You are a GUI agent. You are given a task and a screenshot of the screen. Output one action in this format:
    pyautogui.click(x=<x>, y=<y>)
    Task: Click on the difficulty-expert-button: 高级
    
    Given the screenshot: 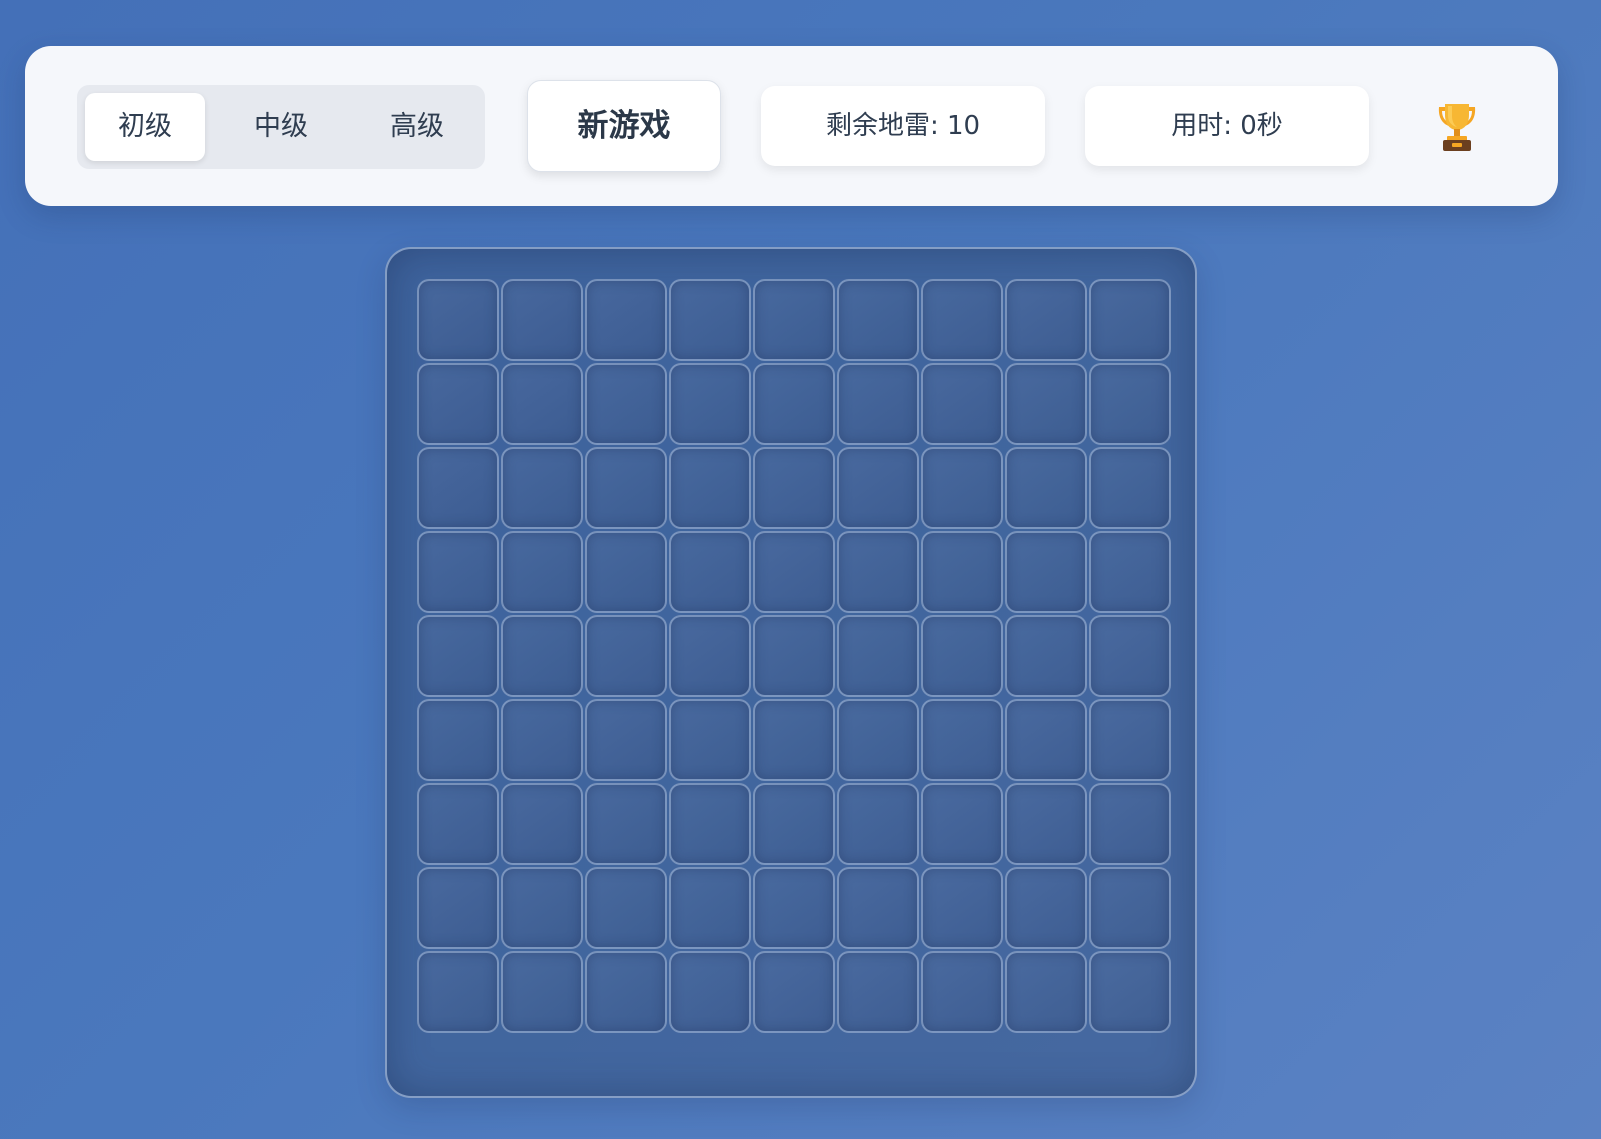 What is the action you would take?
    pyautogui.click(x=417, y=127)
    